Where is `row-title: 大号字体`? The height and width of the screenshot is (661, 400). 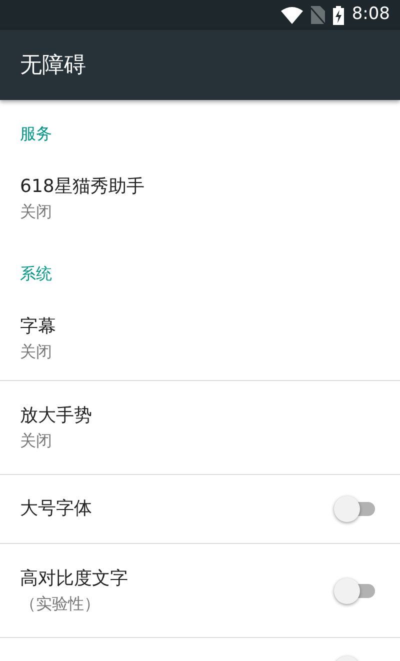 row-title: 大号字体 is located at coordinates (56, 509).